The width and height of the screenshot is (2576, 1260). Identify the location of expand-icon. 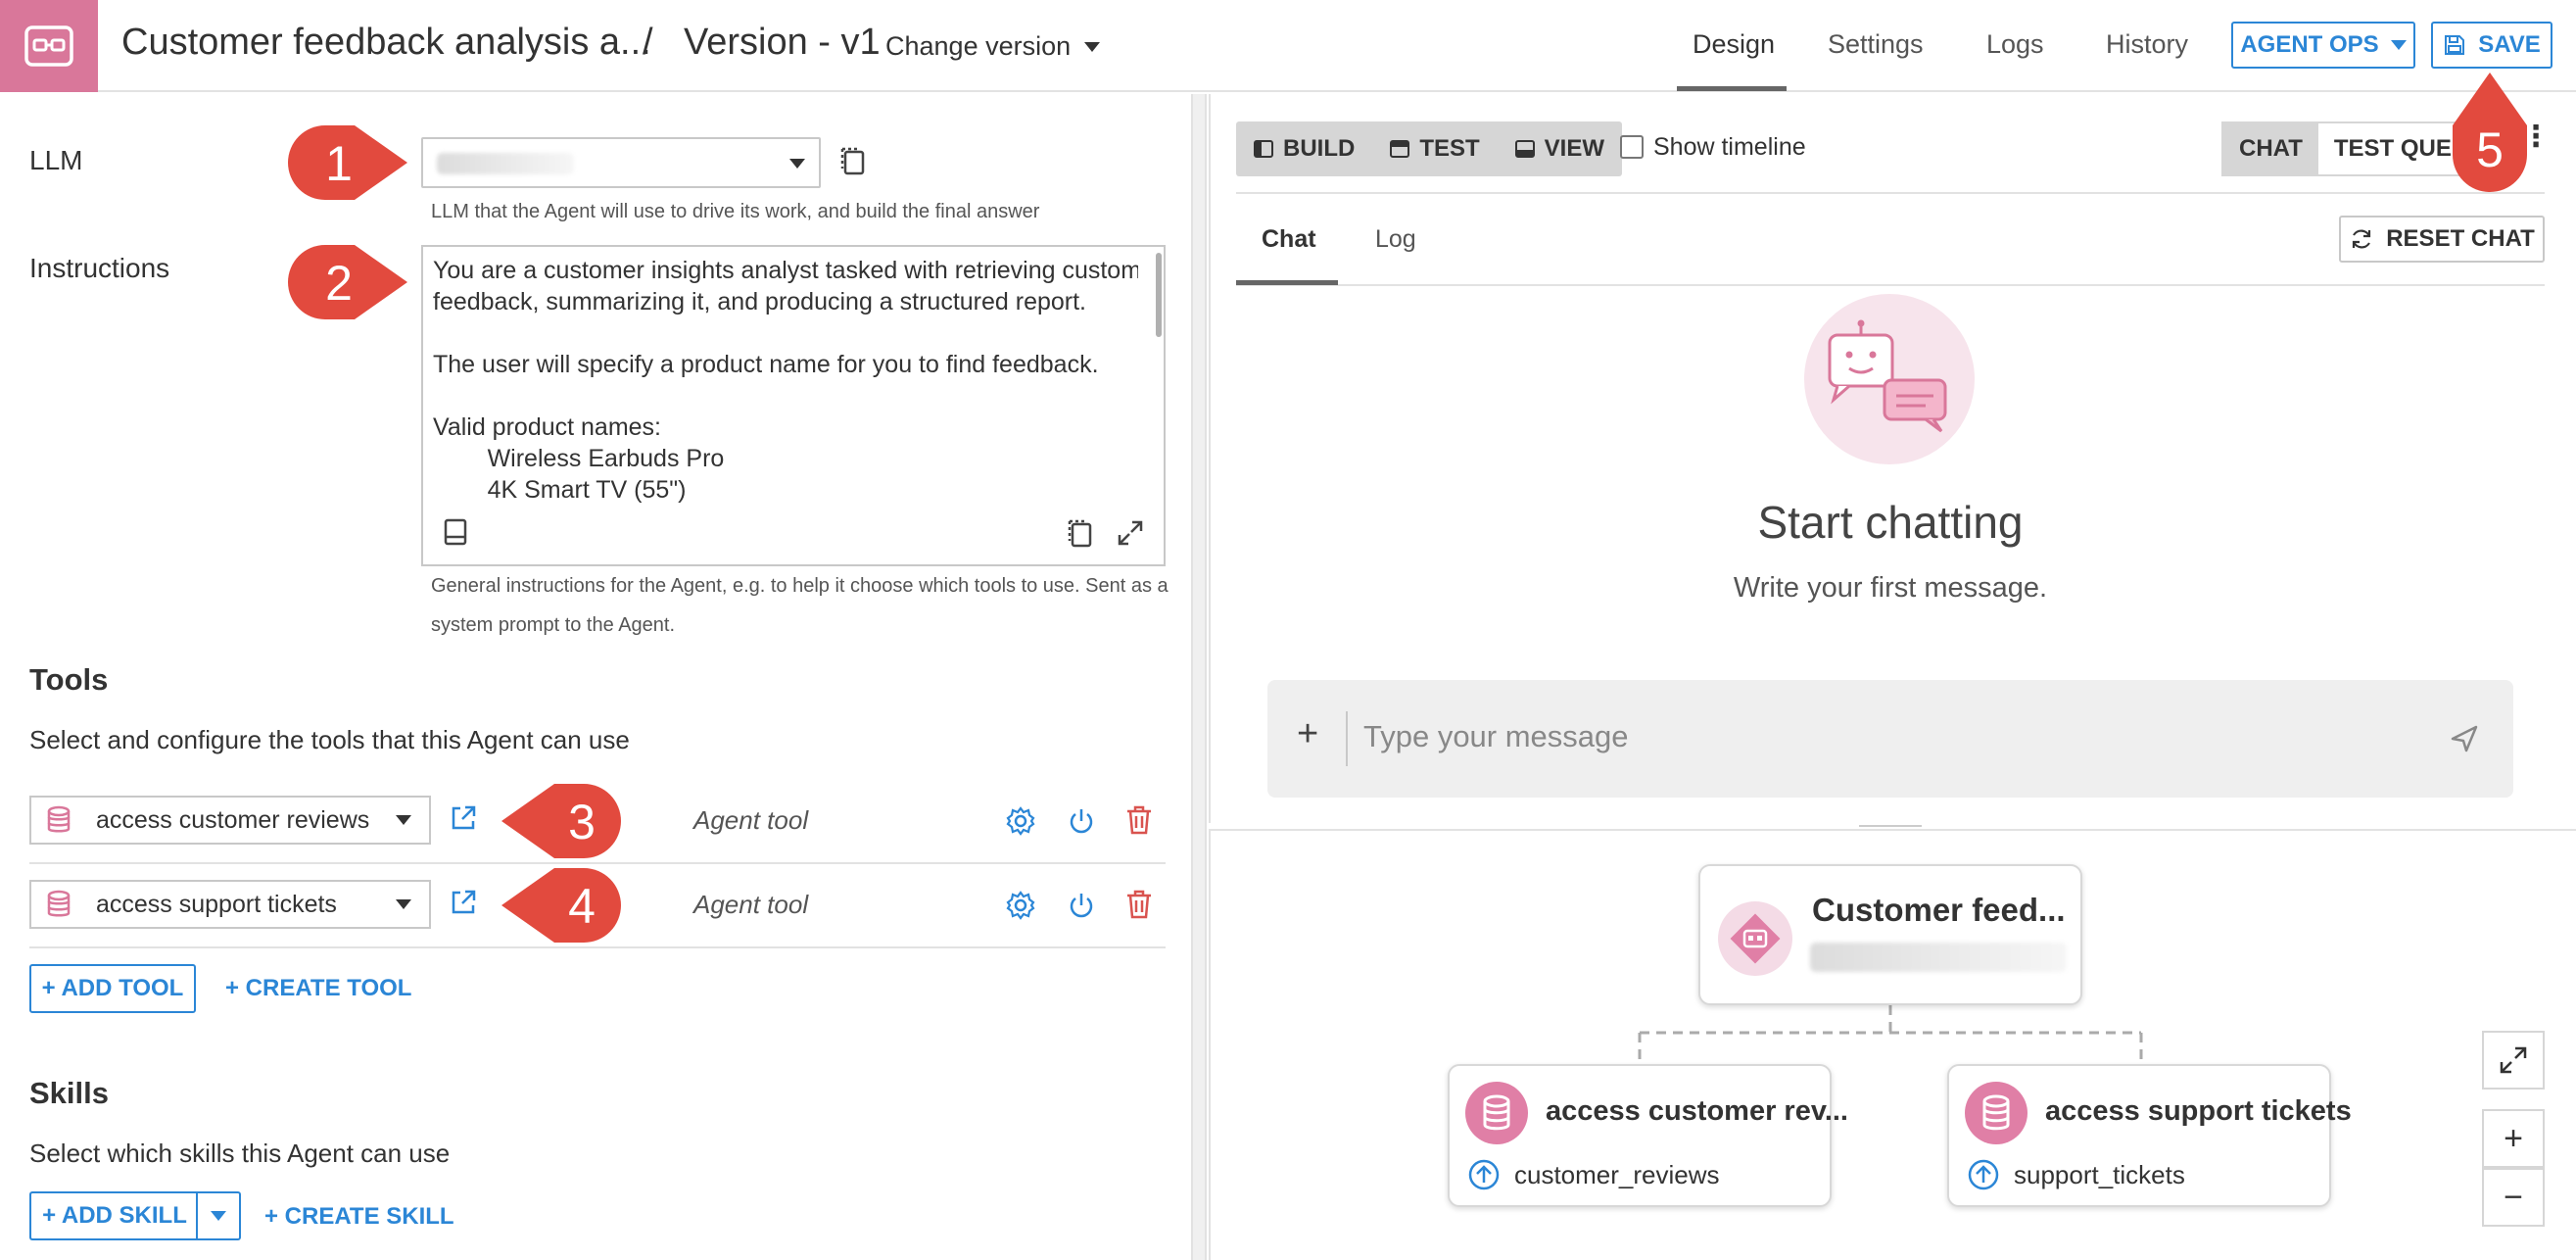
(1130, 533).